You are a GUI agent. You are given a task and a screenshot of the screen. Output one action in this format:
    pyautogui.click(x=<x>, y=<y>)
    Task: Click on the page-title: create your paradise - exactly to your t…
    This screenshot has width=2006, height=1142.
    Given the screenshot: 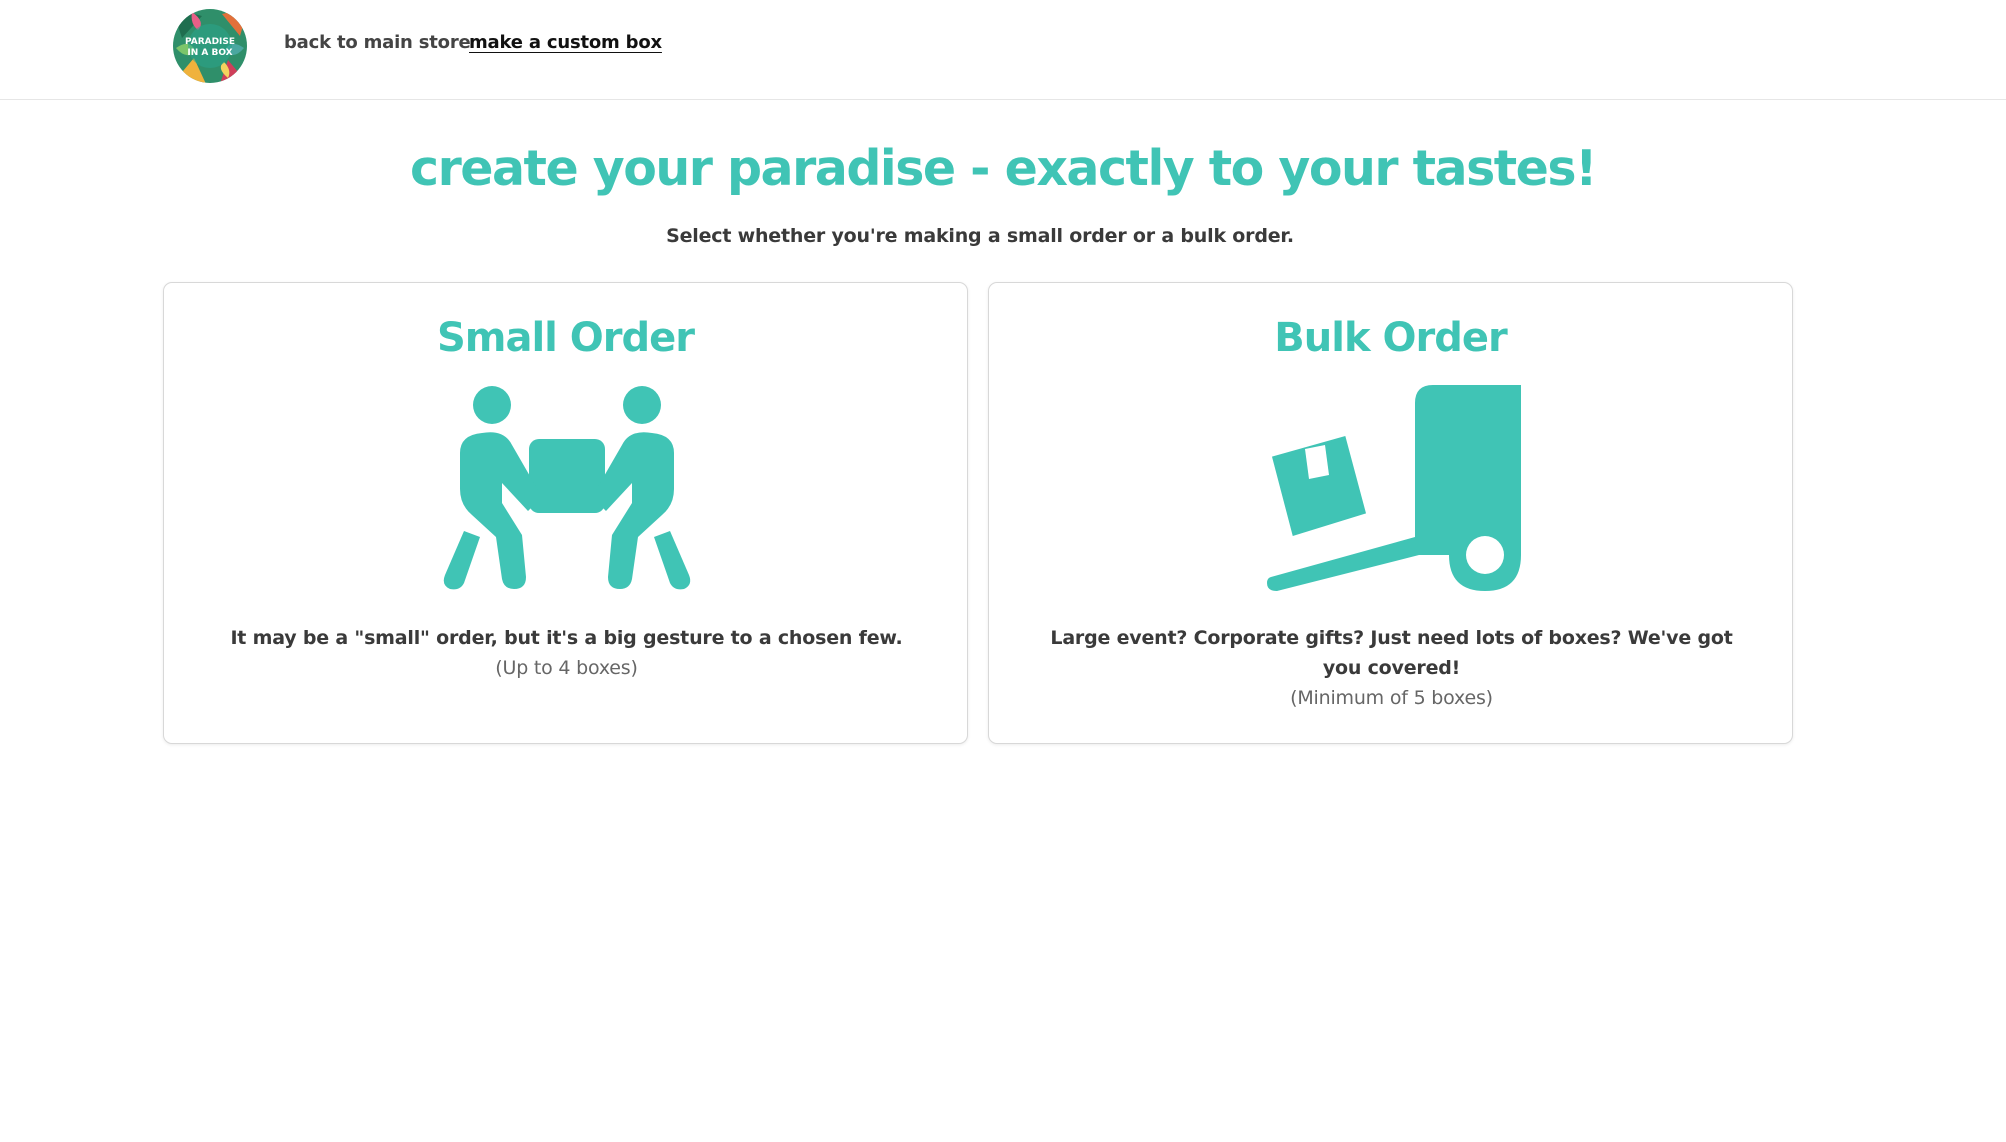 What is the action you would take?
    pyautogui.click(x=1003, y=168)
    